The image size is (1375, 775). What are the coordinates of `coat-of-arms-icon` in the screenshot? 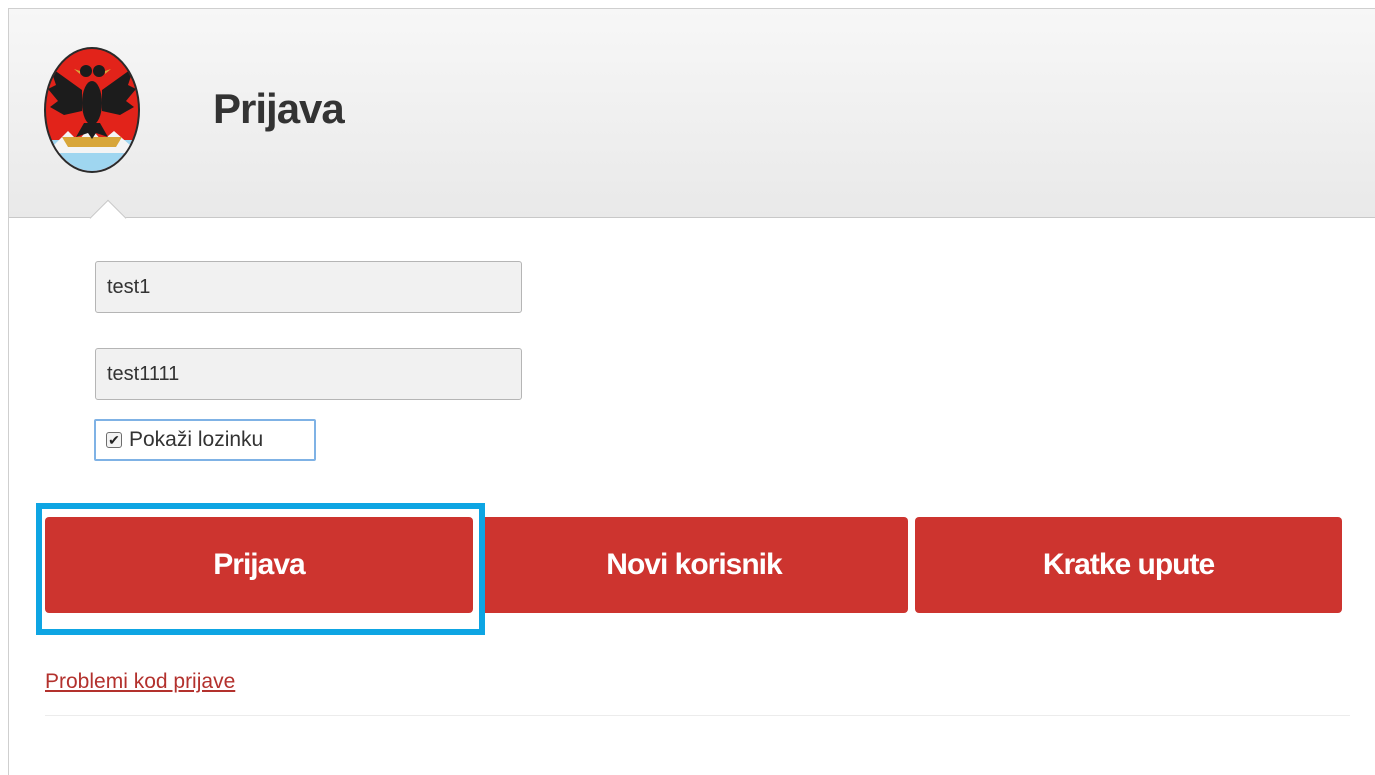 It's located at (92, 110).